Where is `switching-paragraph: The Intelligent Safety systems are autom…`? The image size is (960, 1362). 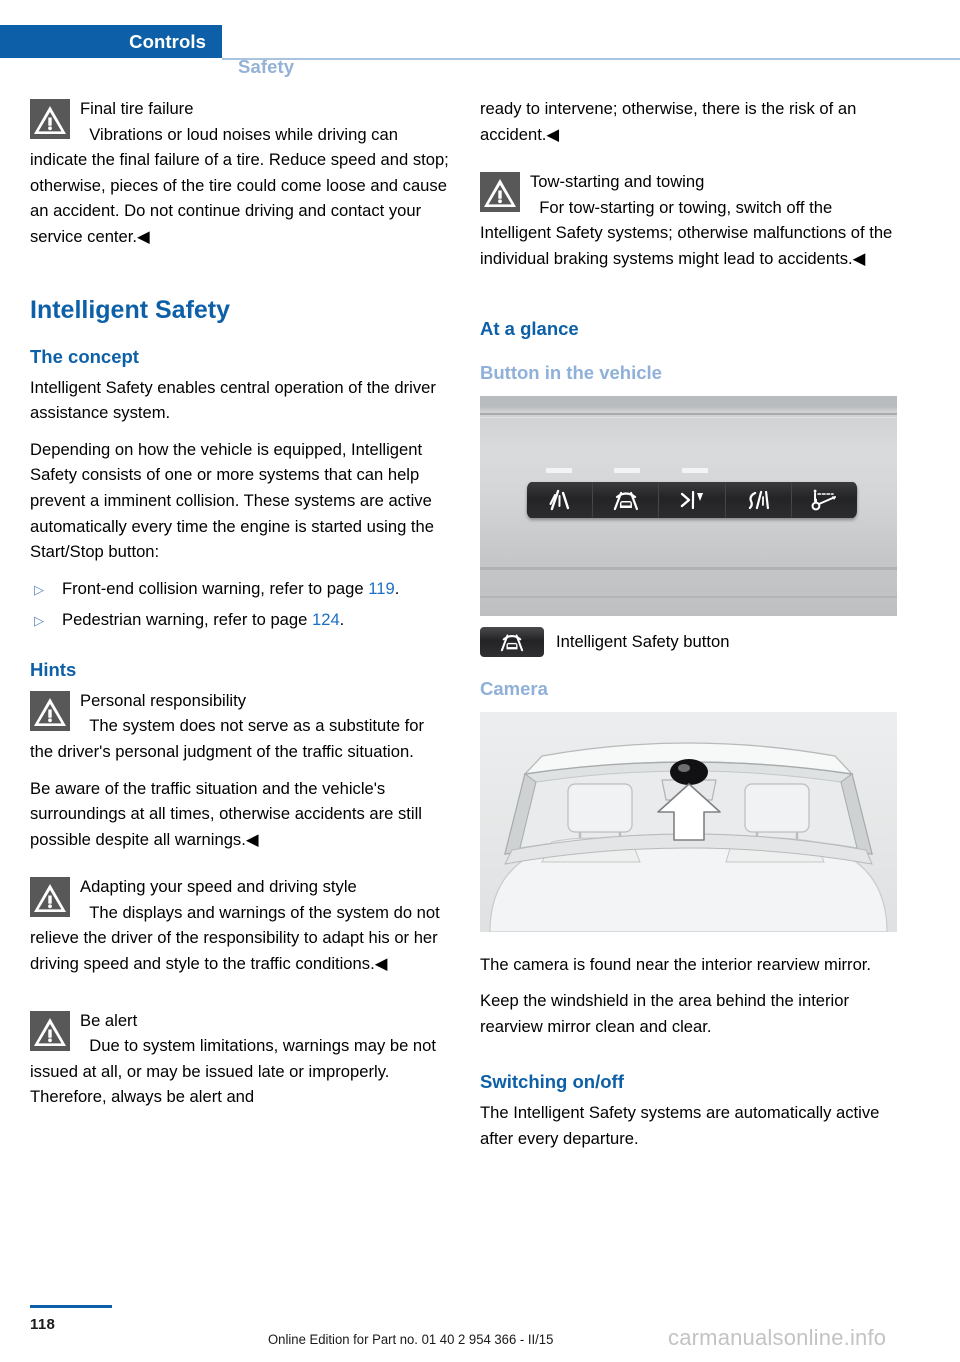
switching-paragraph: The Intelligent Safety systems are autom… is located at coordinates (680, 1125).